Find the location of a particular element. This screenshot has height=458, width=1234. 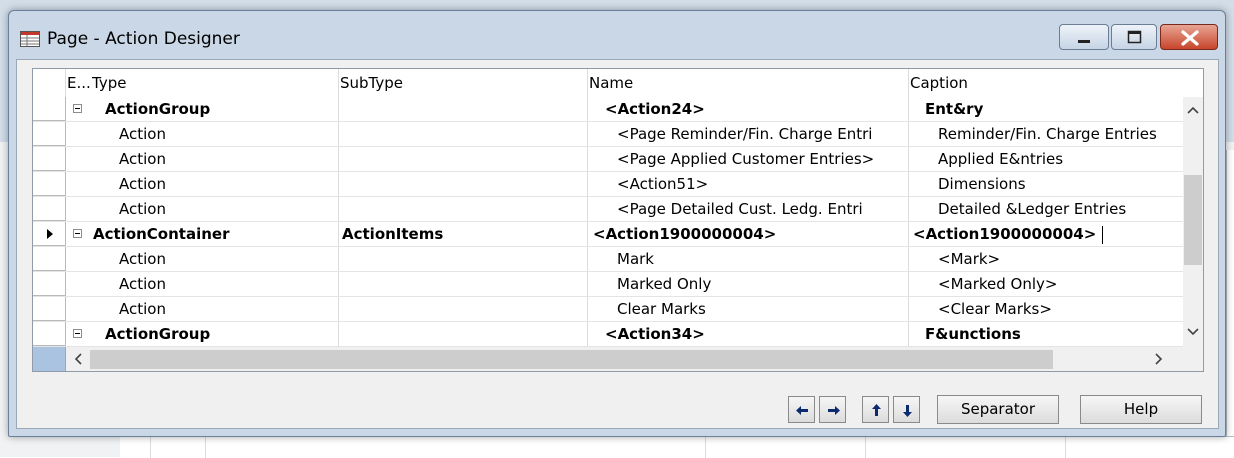

vertical-scroll-thumb is located at coordinates (1193, 220).